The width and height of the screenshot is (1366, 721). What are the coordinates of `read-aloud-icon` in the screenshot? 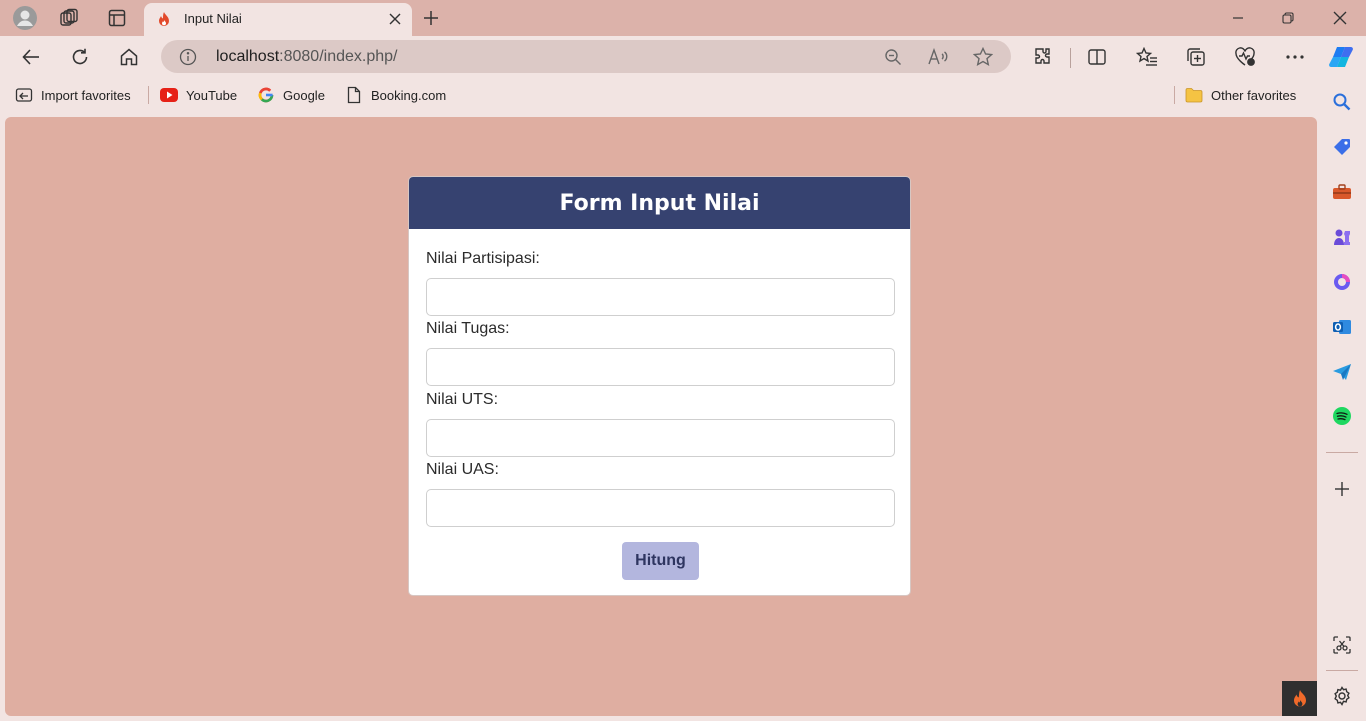 It's located at (938, 57).